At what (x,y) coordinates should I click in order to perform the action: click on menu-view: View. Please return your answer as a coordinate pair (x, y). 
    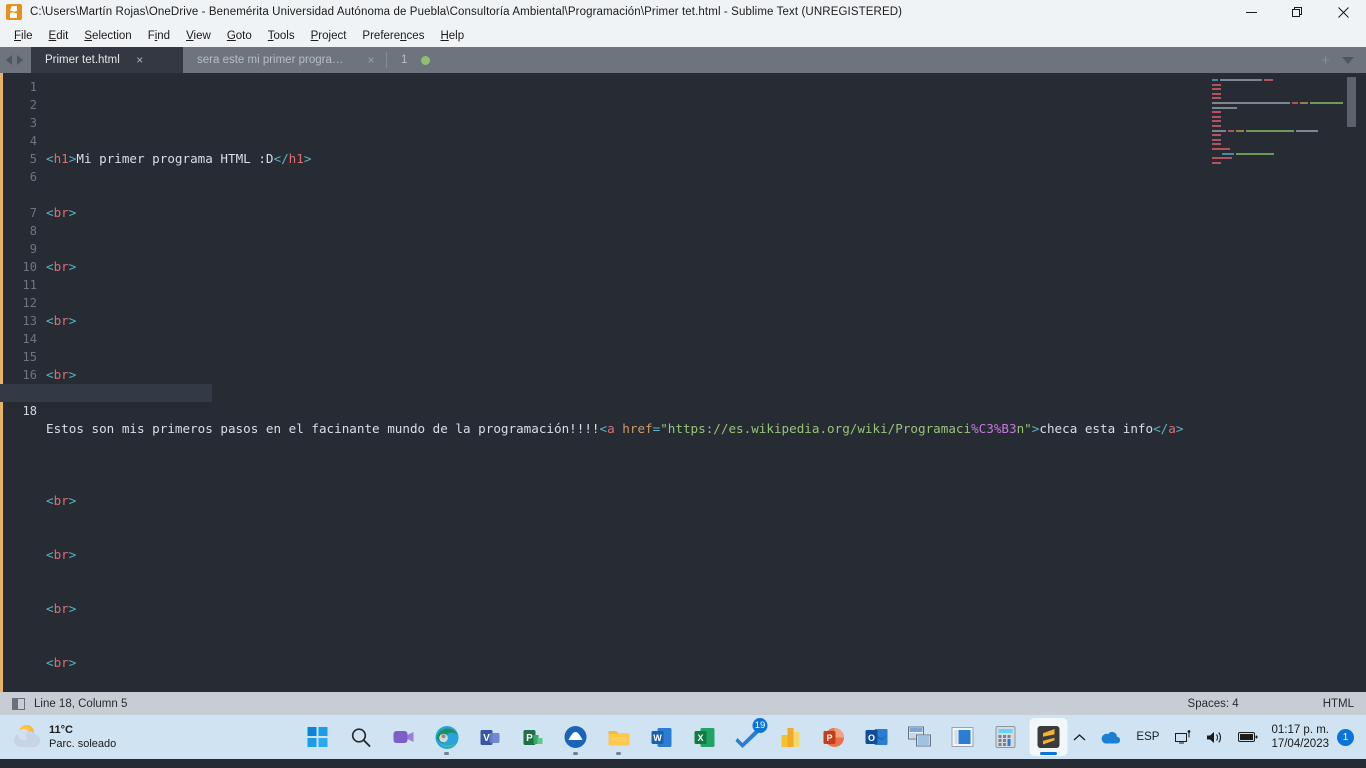
    Looking at the image, I should click on (198, 36).